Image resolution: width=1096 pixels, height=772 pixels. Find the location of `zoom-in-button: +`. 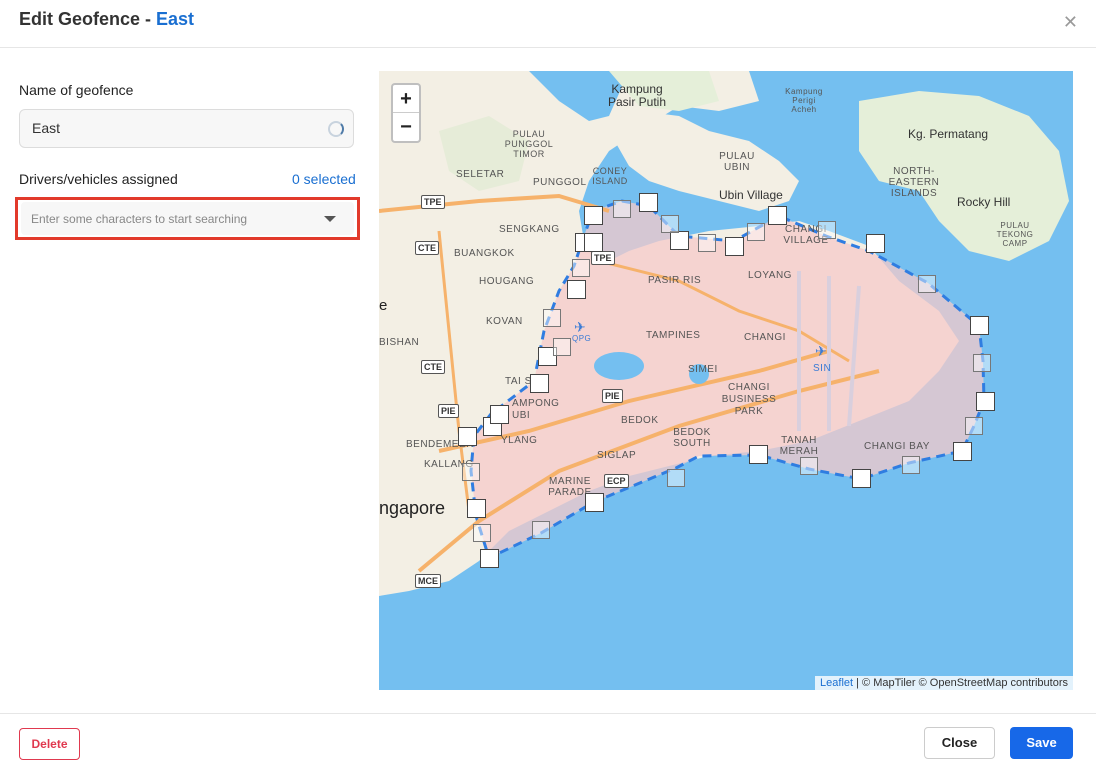

zoom-in-button: + is located at coordinates (406, 99).